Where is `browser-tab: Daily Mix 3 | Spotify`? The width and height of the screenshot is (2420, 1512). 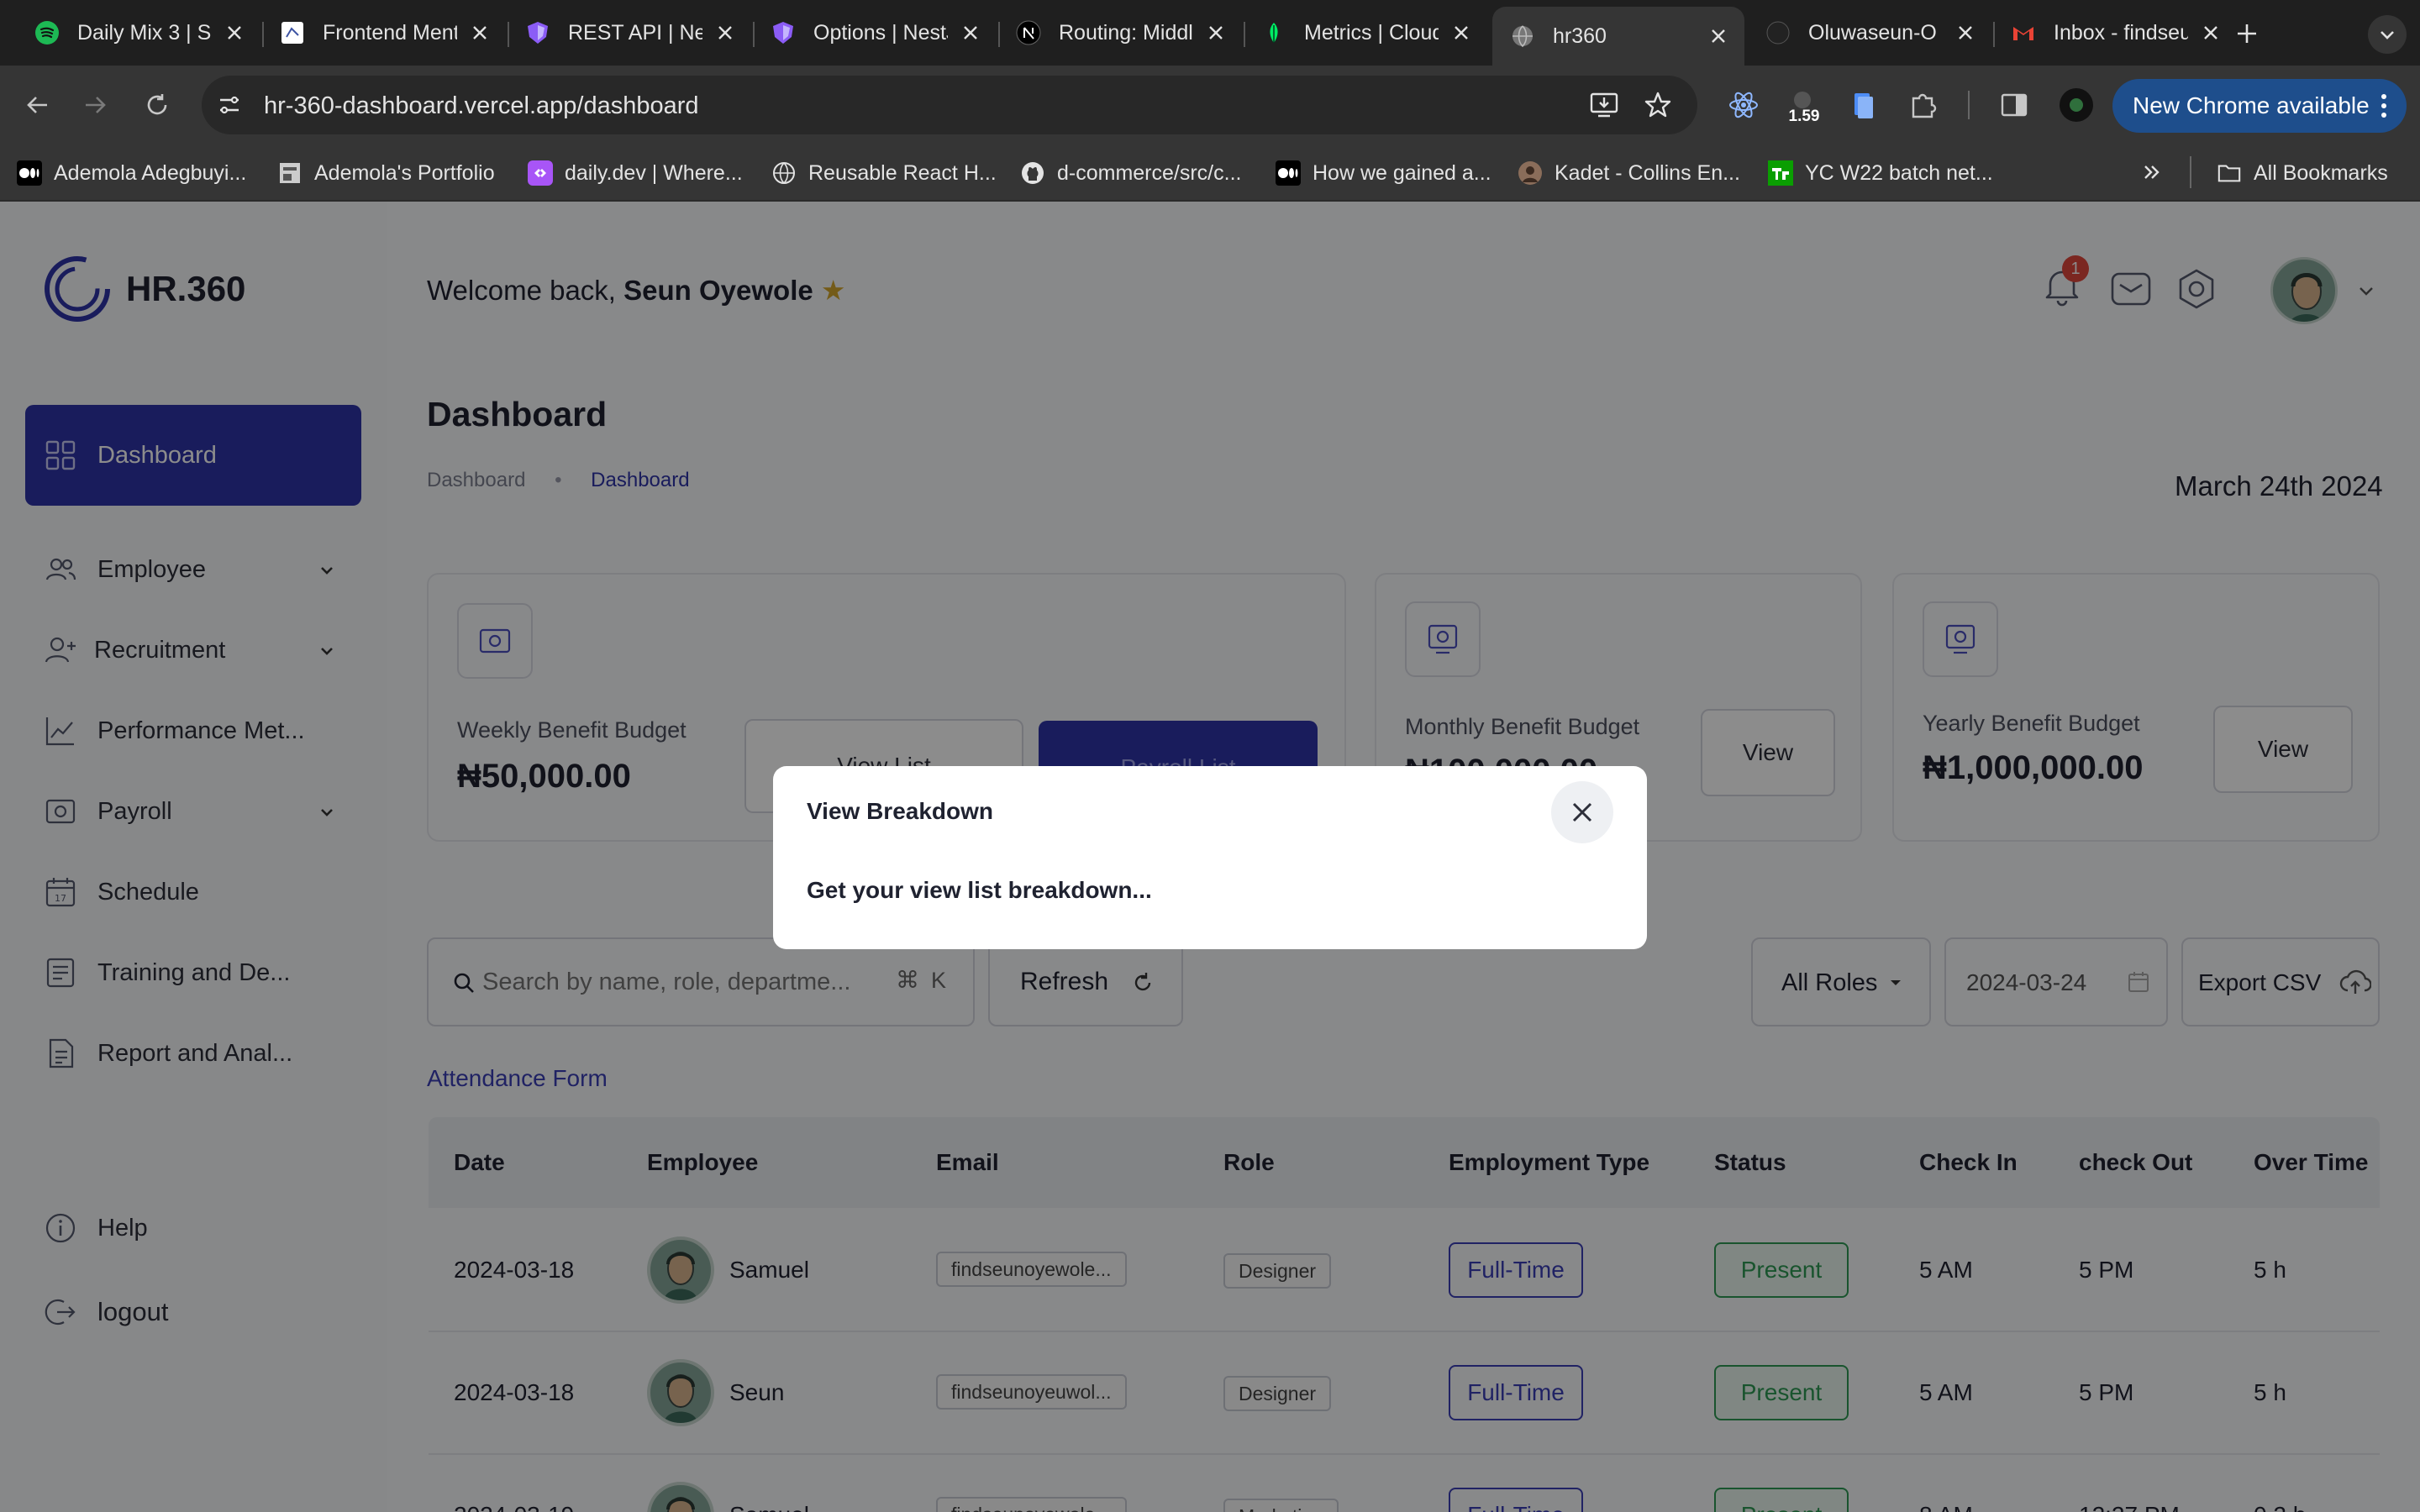 browser-tab: Daily Mix 3 | Spotify is located at coordinates (138, 33).